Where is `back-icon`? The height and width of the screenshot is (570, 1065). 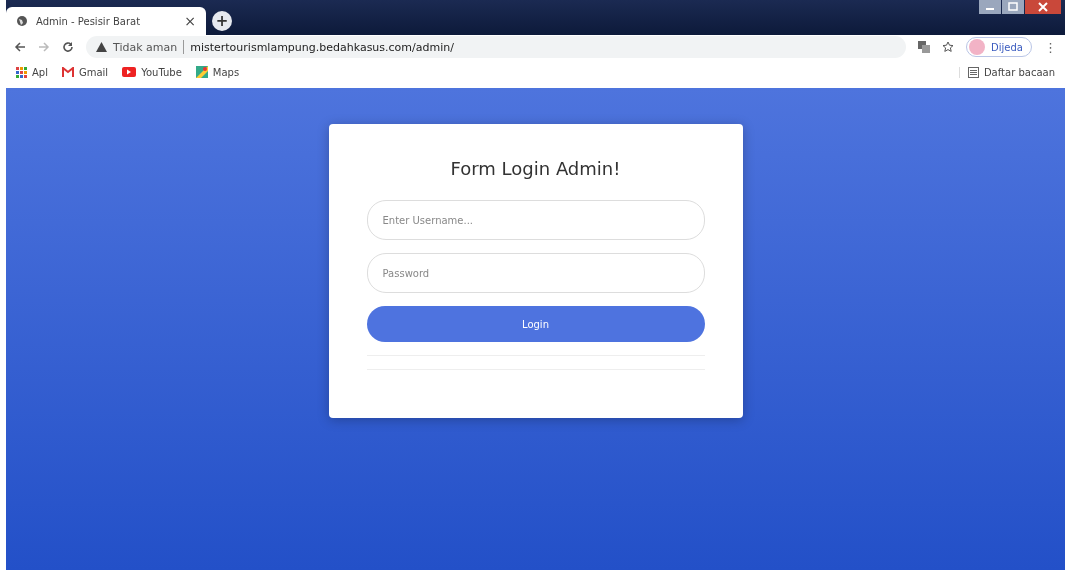
back-icon is located at coordinates (20, 47).